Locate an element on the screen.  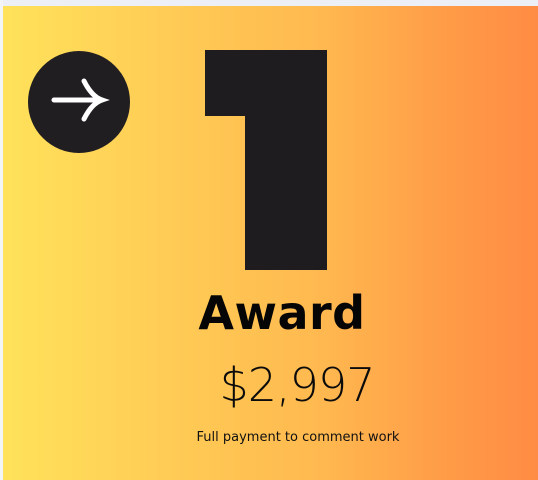
arrow-button is located at coordinates (79, 102).